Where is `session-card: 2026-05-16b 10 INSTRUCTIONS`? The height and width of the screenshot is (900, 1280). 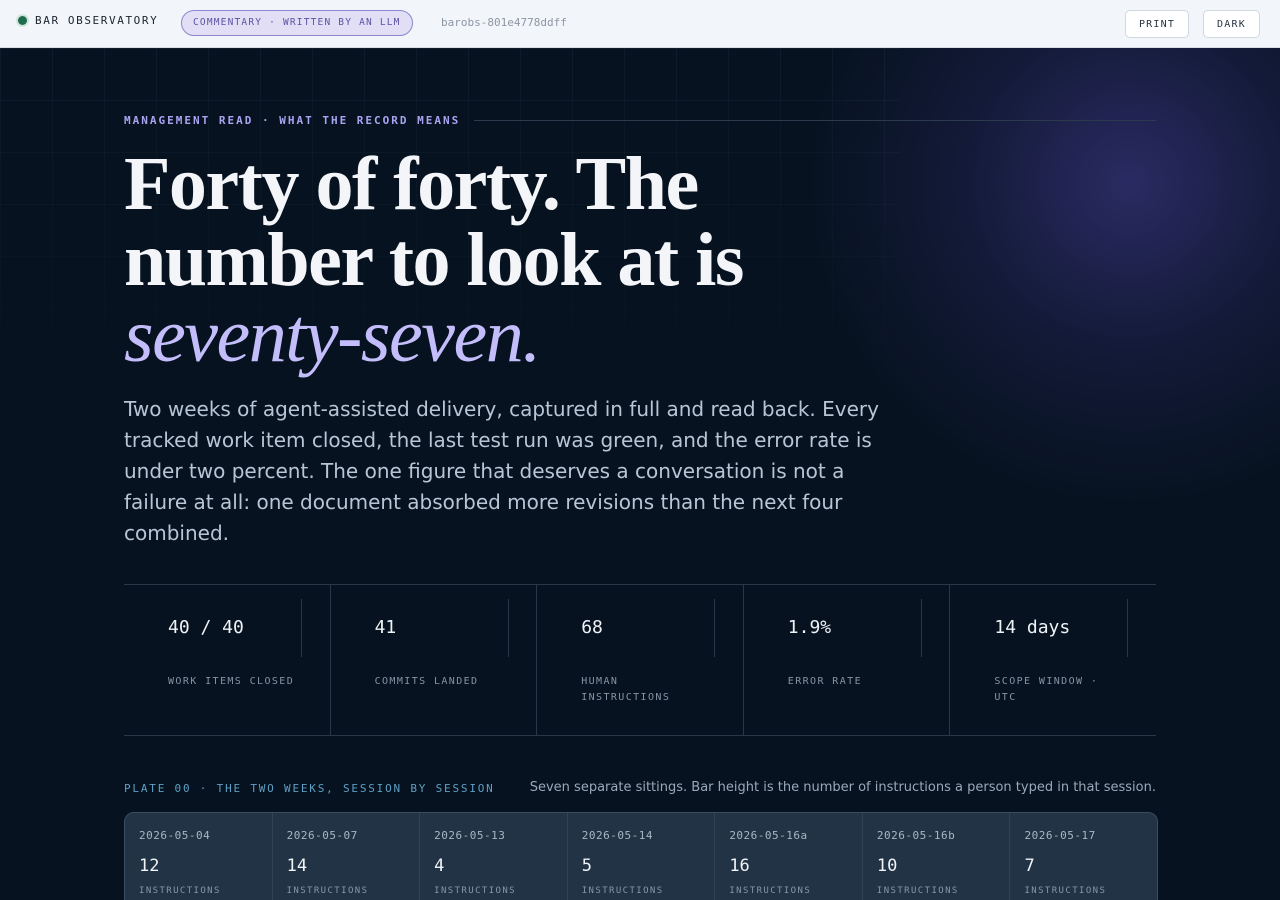 session-card: 2026-05-16b 10 INSTRUCTIONS is located at coordinates (935, 856).